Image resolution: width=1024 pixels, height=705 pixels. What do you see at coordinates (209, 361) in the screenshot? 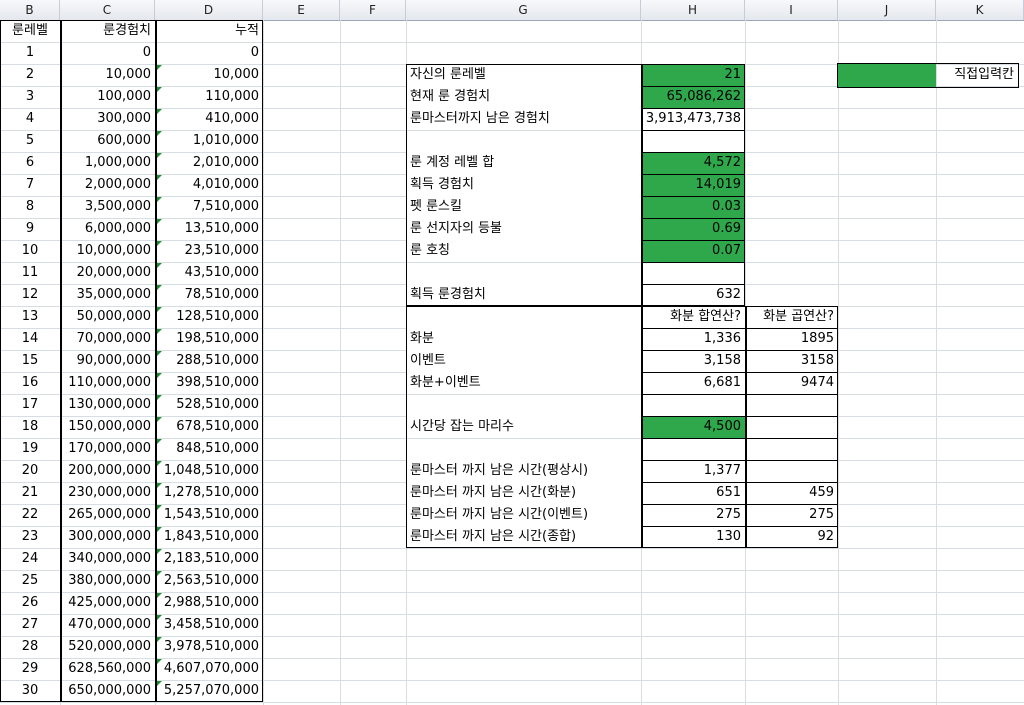
I see `table-cell-cumulative: 288,510,000` at bounding box center [209, 361].